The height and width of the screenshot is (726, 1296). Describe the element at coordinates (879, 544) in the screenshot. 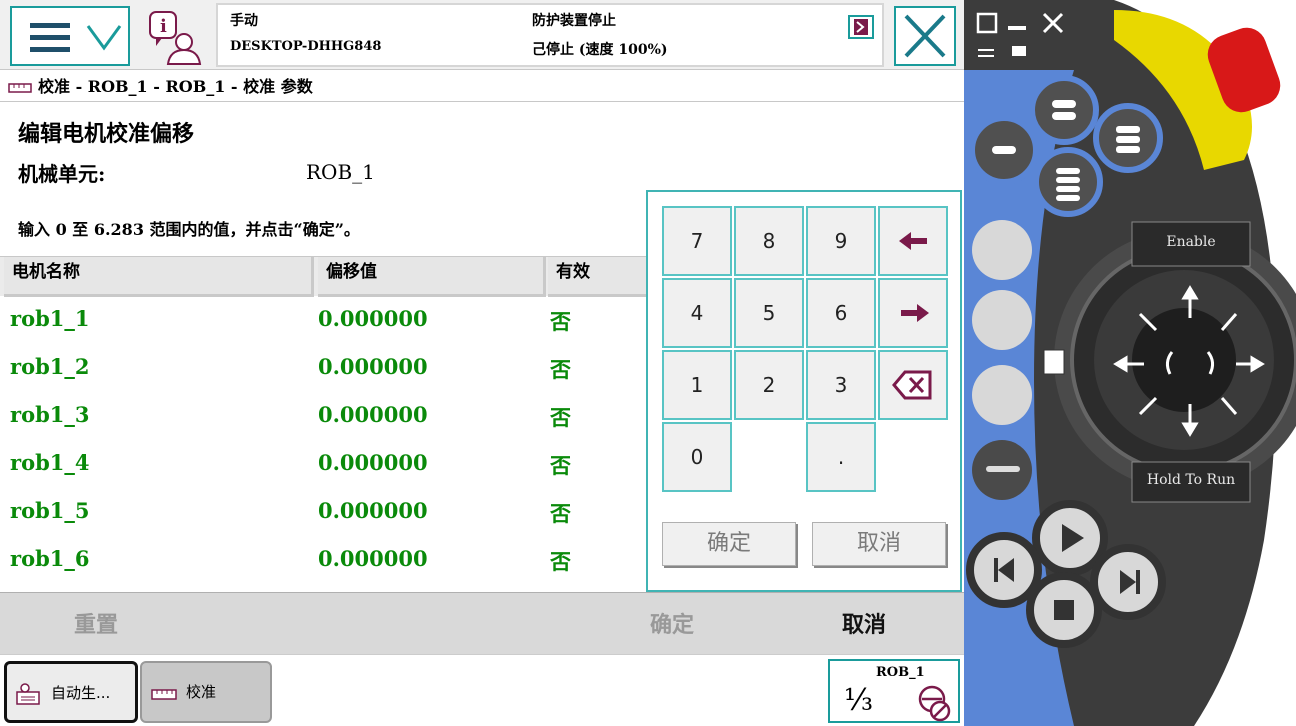

I see `keypad-cancel-button: 取消` at that location.